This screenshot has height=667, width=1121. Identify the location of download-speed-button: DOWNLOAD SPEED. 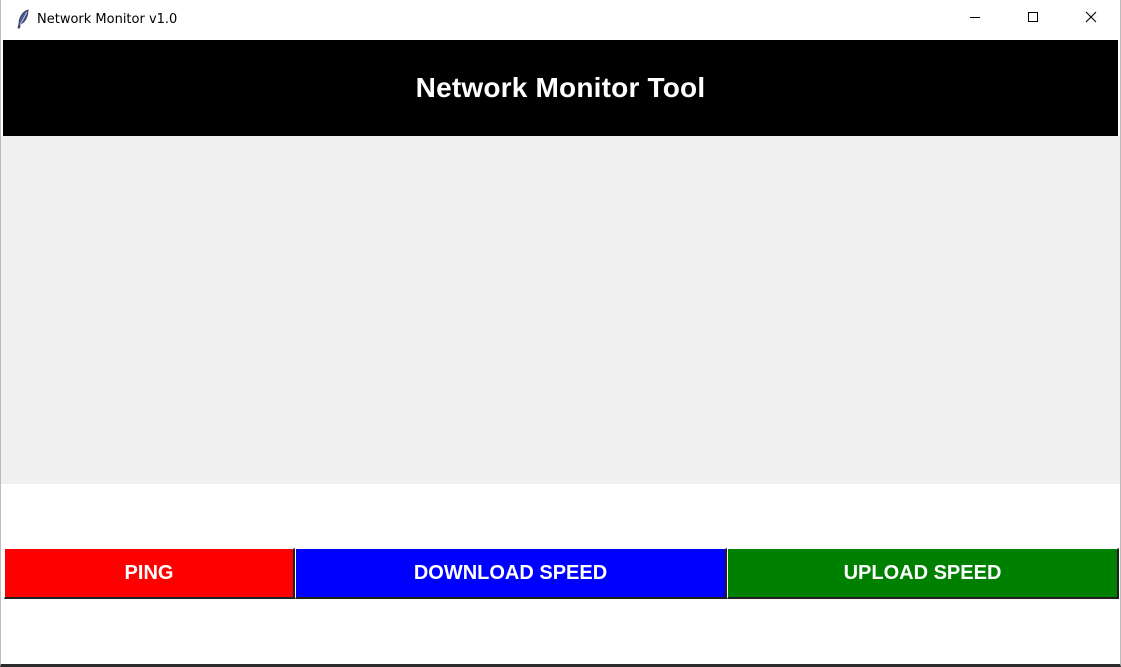
(511, 573).